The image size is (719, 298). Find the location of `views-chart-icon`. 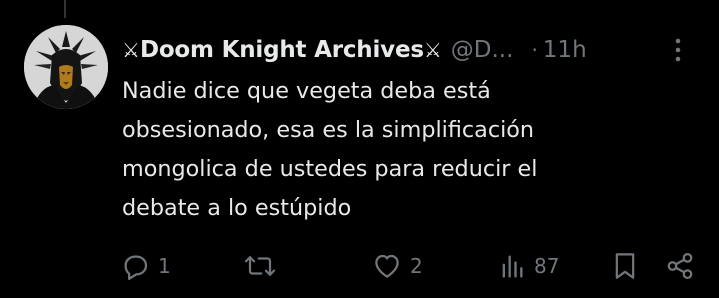

views-chart-icon is located at coordinates (512, 266).